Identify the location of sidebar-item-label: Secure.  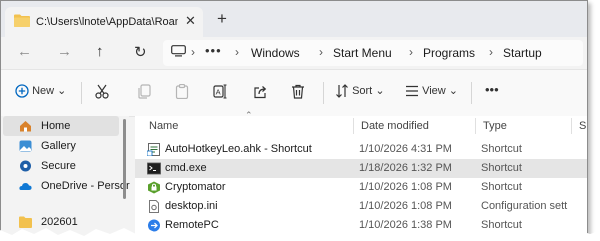
(58, 166).